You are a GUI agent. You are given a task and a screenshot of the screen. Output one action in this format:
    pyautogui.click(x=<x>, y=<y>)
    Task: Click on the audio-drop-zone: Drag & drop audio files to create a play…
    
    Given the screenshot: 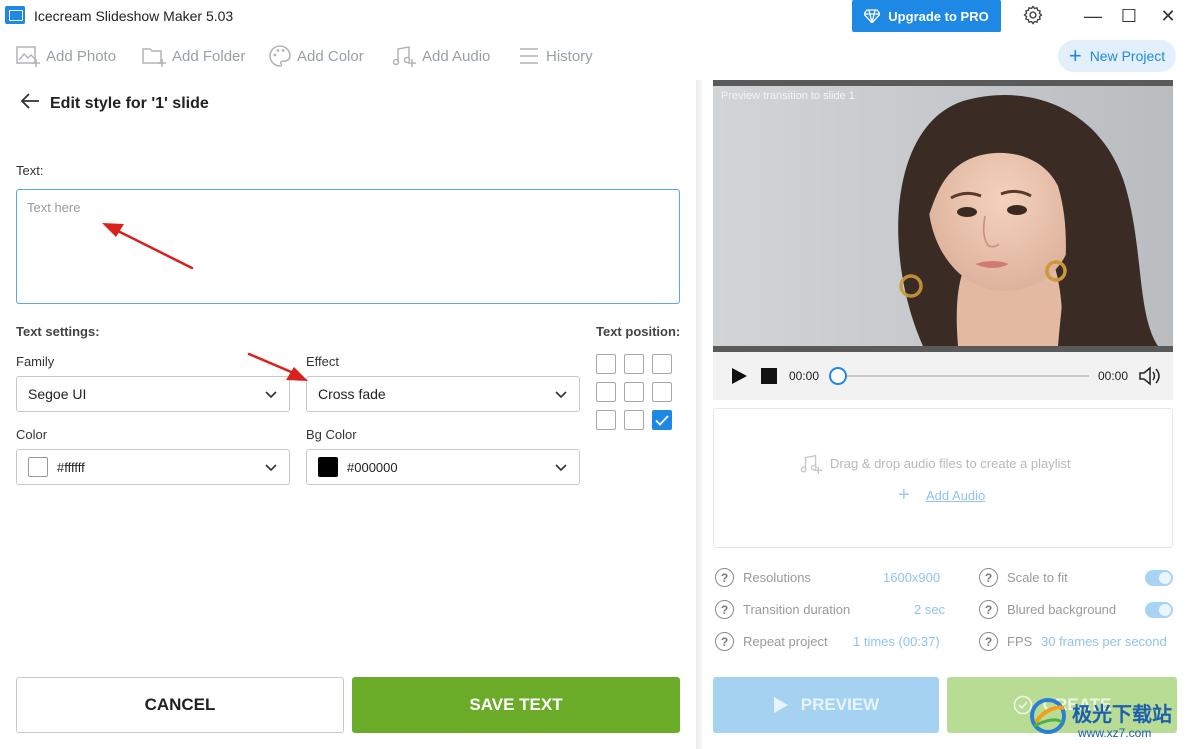 What is the action you would take?
    pyautogui.click(x=943, y=478)
    